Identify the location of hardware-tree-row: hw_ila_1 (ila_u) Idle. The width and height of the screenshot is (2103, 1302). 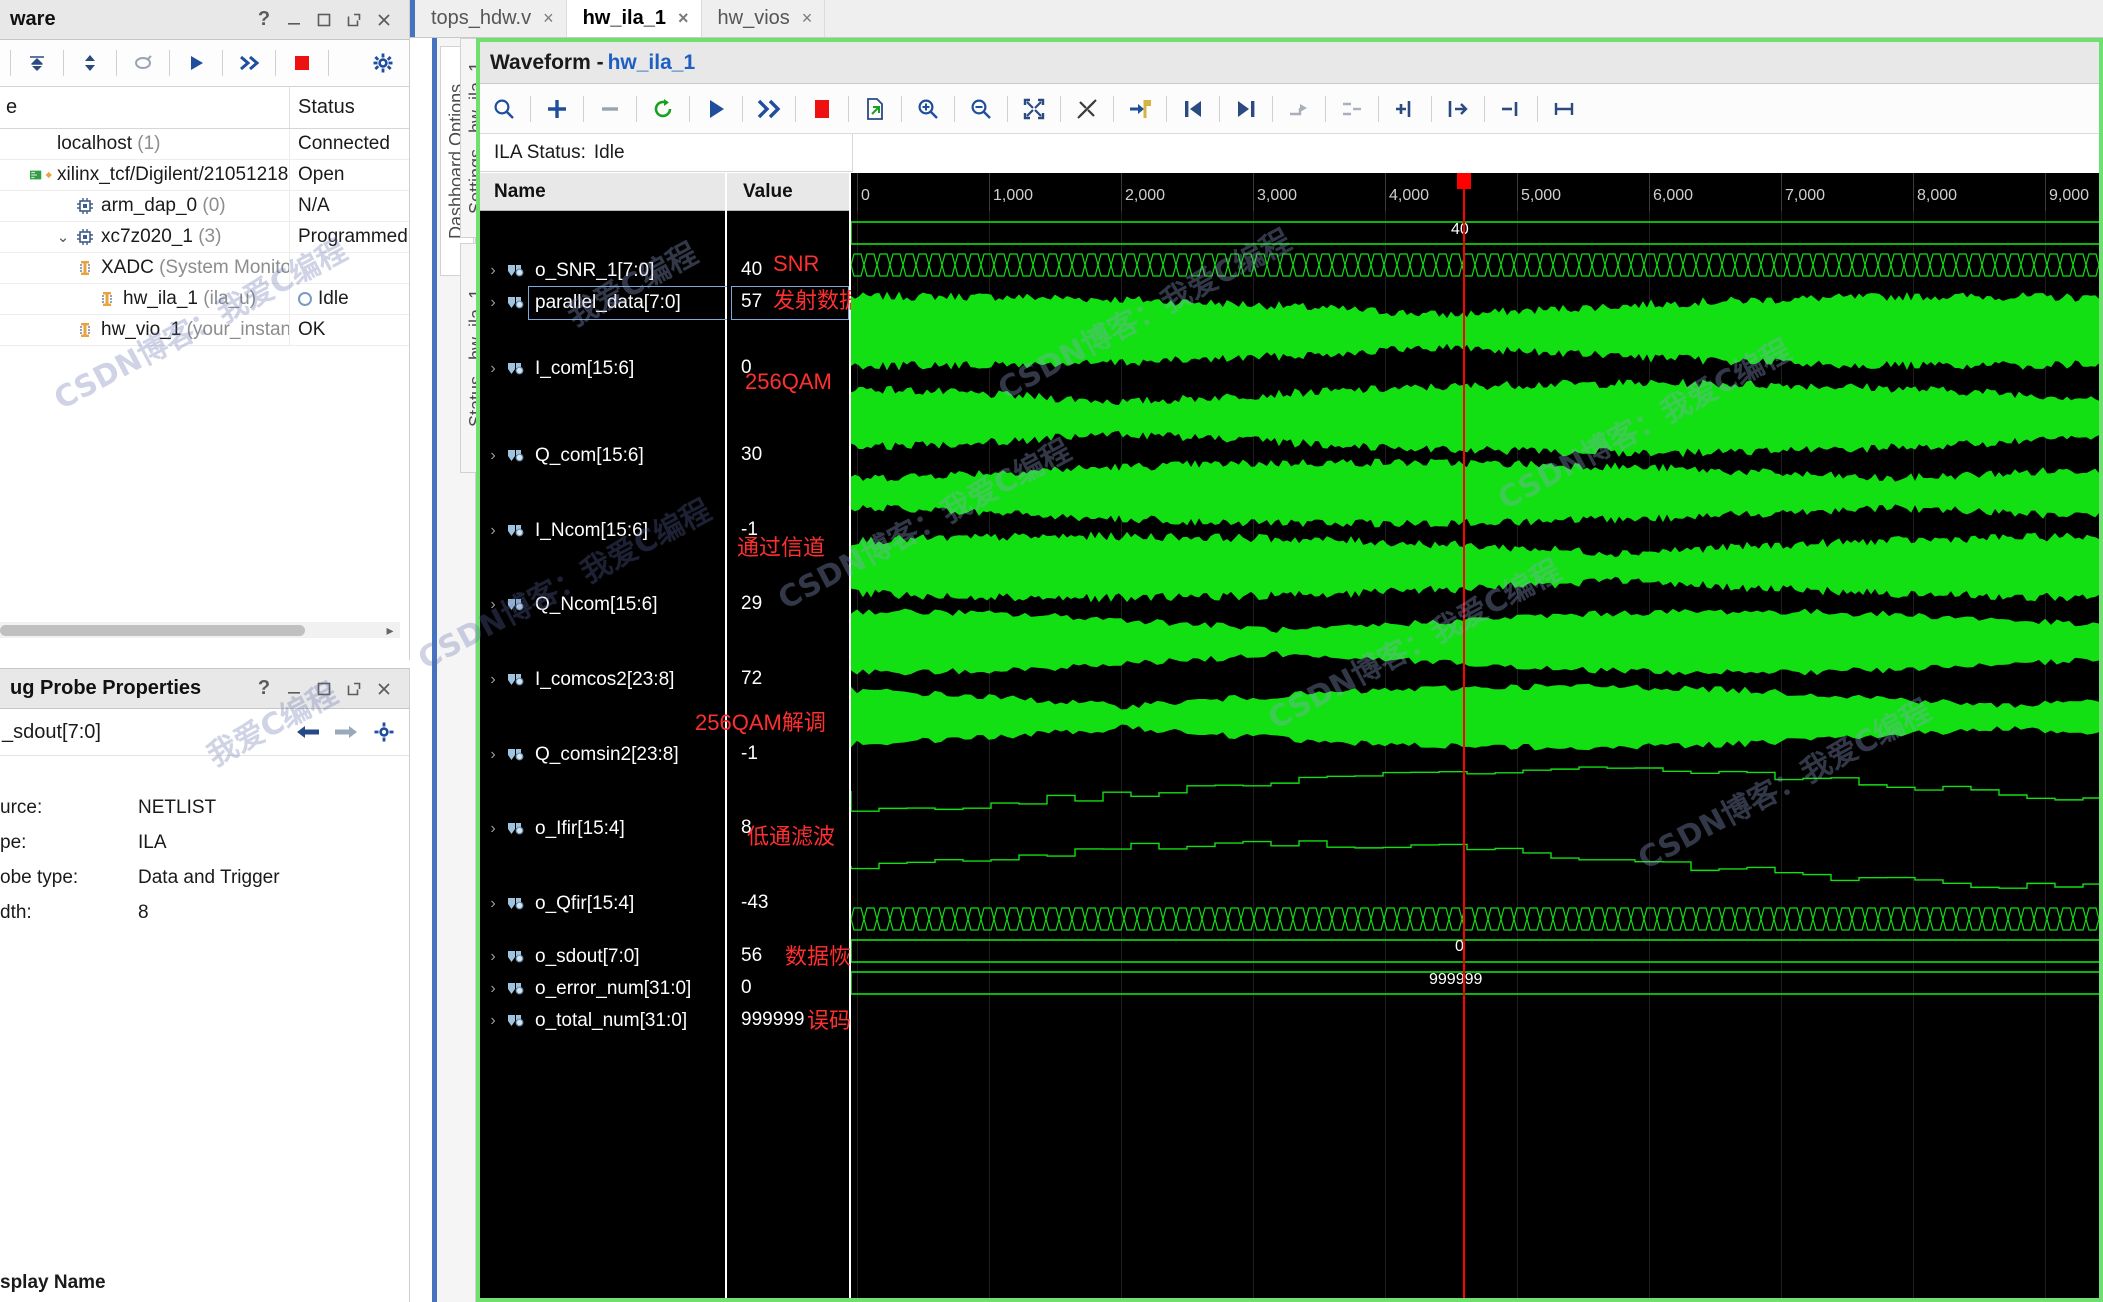
(204, 299).